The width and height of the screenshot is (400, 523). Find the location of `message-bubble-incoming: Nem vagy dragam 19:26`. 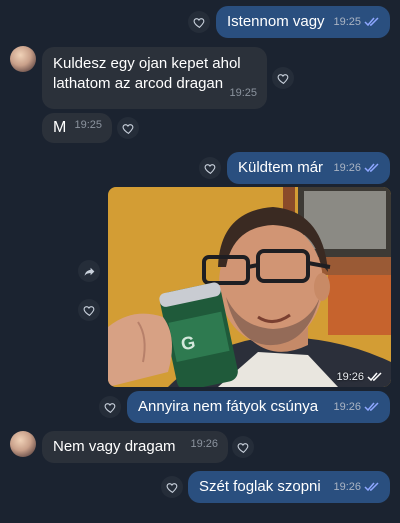

message-bubble-incoming: Nem vagy dragam 19:26 is located at coordinates (135, 447).